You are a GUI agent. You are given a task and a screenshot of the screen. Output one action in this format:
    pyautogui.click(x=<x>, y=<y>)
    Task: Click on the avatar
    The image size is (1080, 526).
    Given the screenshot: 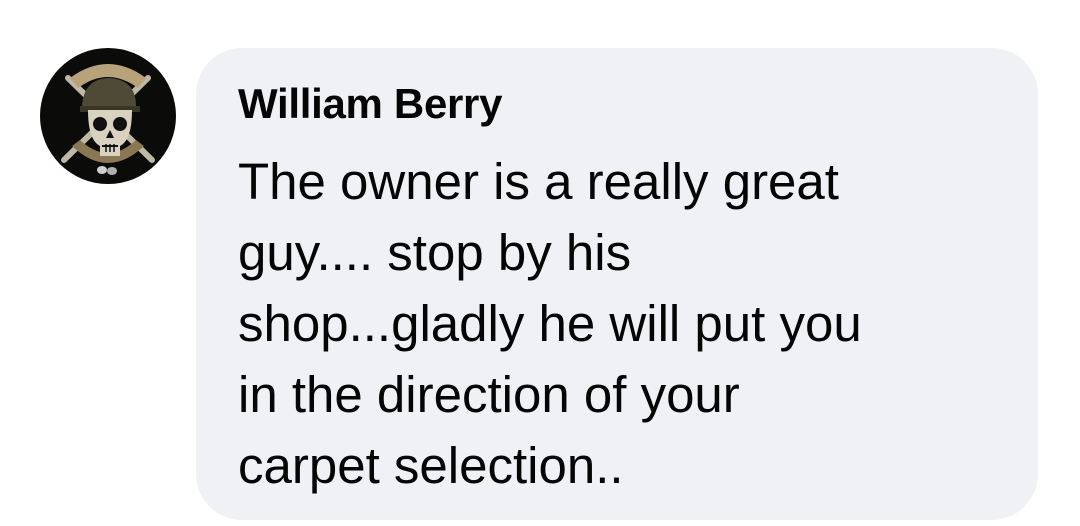 What is the action you would take?
    pyautogui.click(x=108, y=116)
    